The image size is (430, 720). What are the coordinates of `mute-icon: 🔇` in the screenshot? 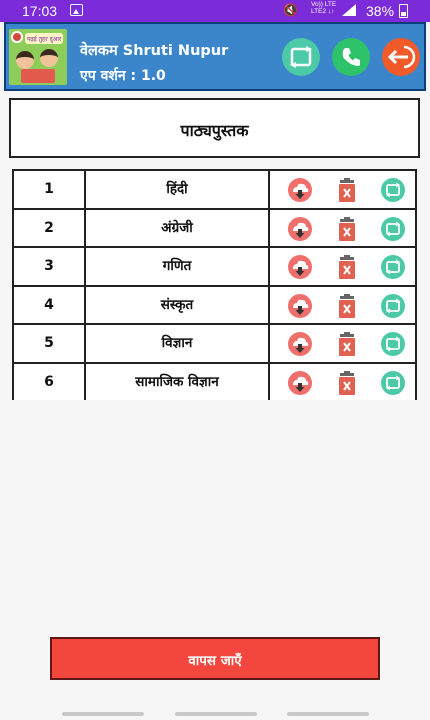 It's located at (290, 10).